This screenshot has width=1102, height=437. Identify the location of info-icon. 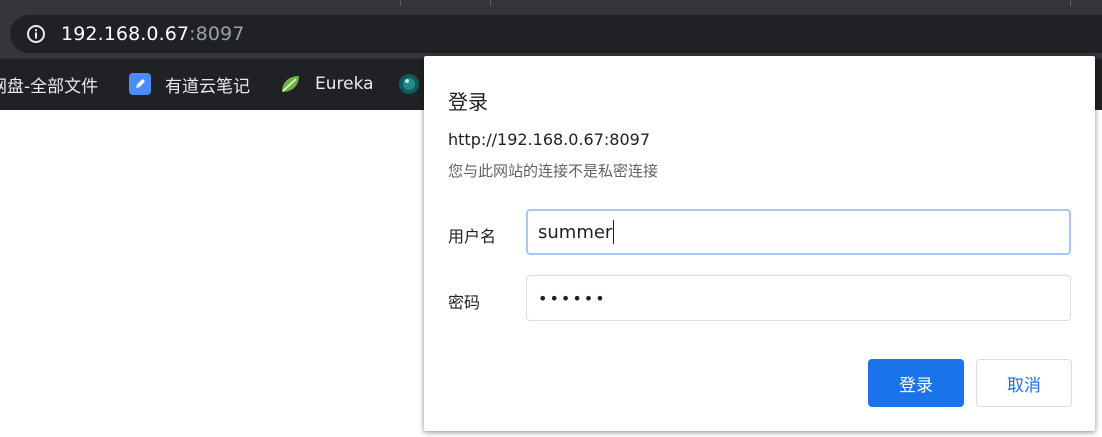
(36, 34).